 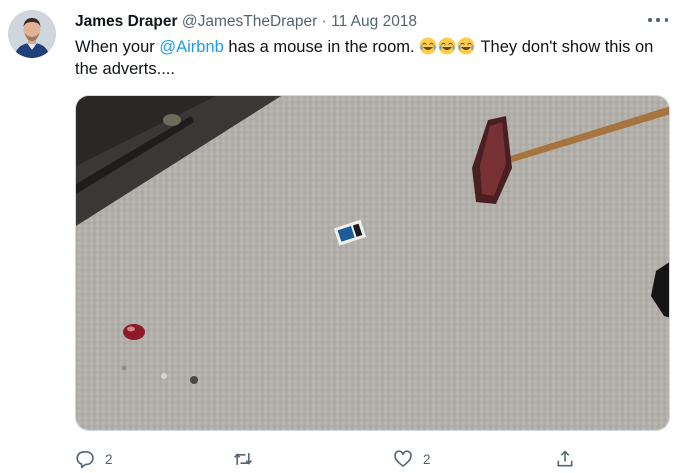 What do you see at coordinates (427, 459) in the screenshot?
I see `like-count: 2` at bounding box center [427, 459].